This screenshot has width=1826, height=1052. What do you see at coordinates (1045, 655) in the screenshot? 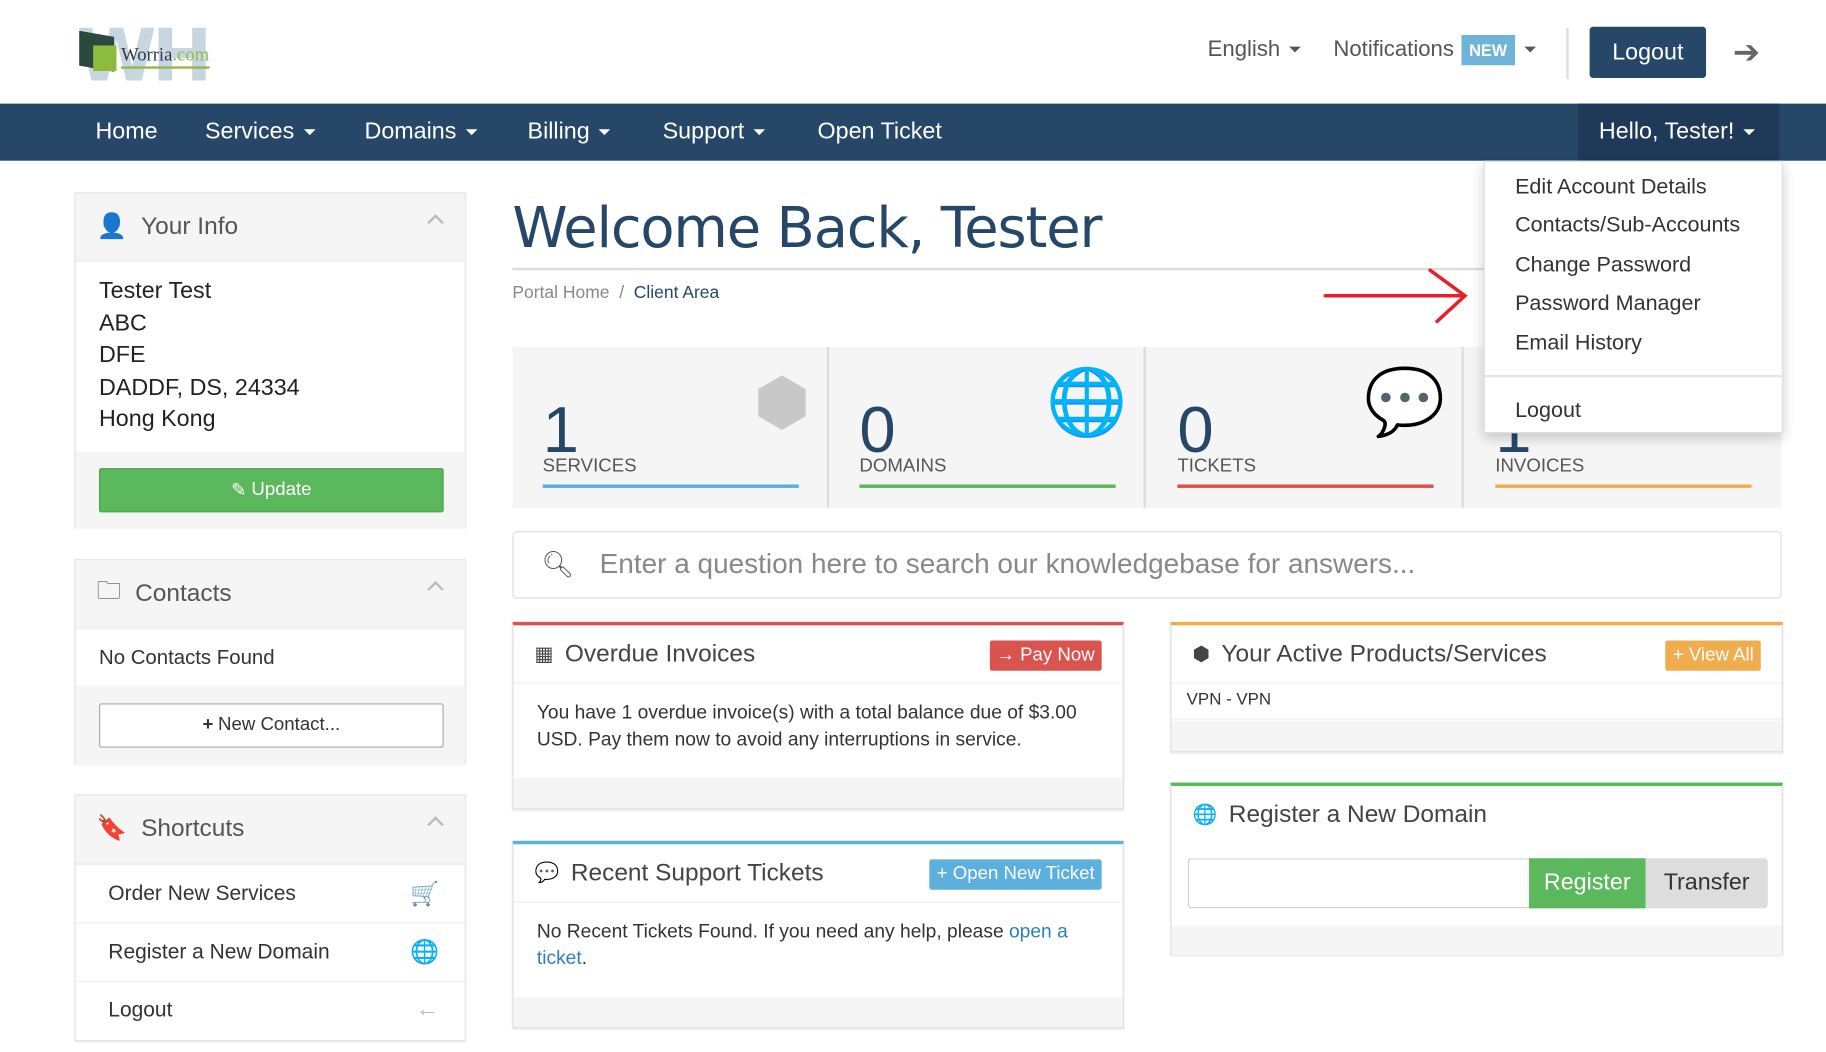
I see `pay-now-button: → Pay Now` at bounding box center [1045, 655].